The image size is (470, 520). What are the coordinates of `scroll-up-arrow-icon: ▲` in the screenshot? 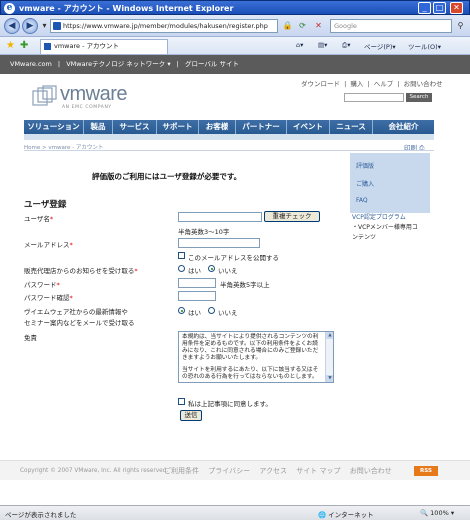 It's located at (329, 335).